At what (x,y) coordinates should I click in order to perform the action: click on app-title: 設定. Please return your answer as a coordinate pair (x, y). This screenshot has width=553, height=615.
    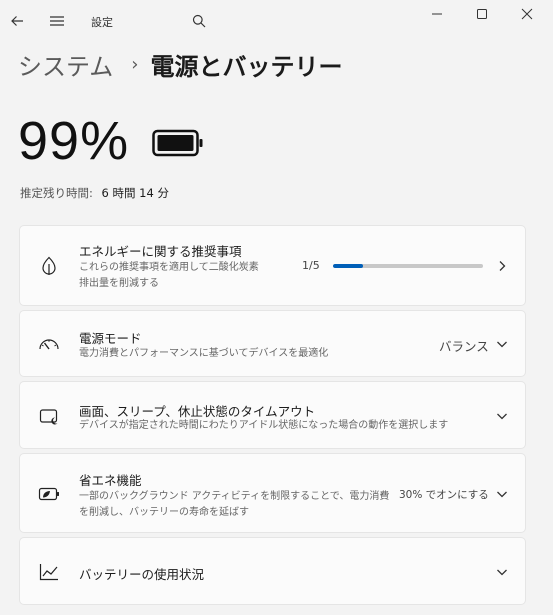
    Looking at the image, I should click on (102, 22).